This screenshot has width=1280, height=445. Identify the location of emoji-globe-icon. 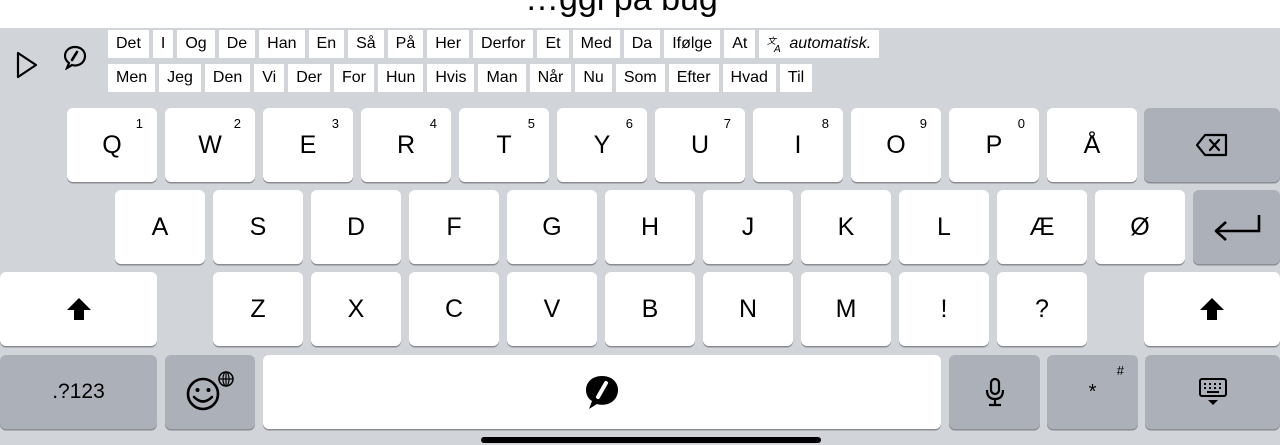
(210, 392).